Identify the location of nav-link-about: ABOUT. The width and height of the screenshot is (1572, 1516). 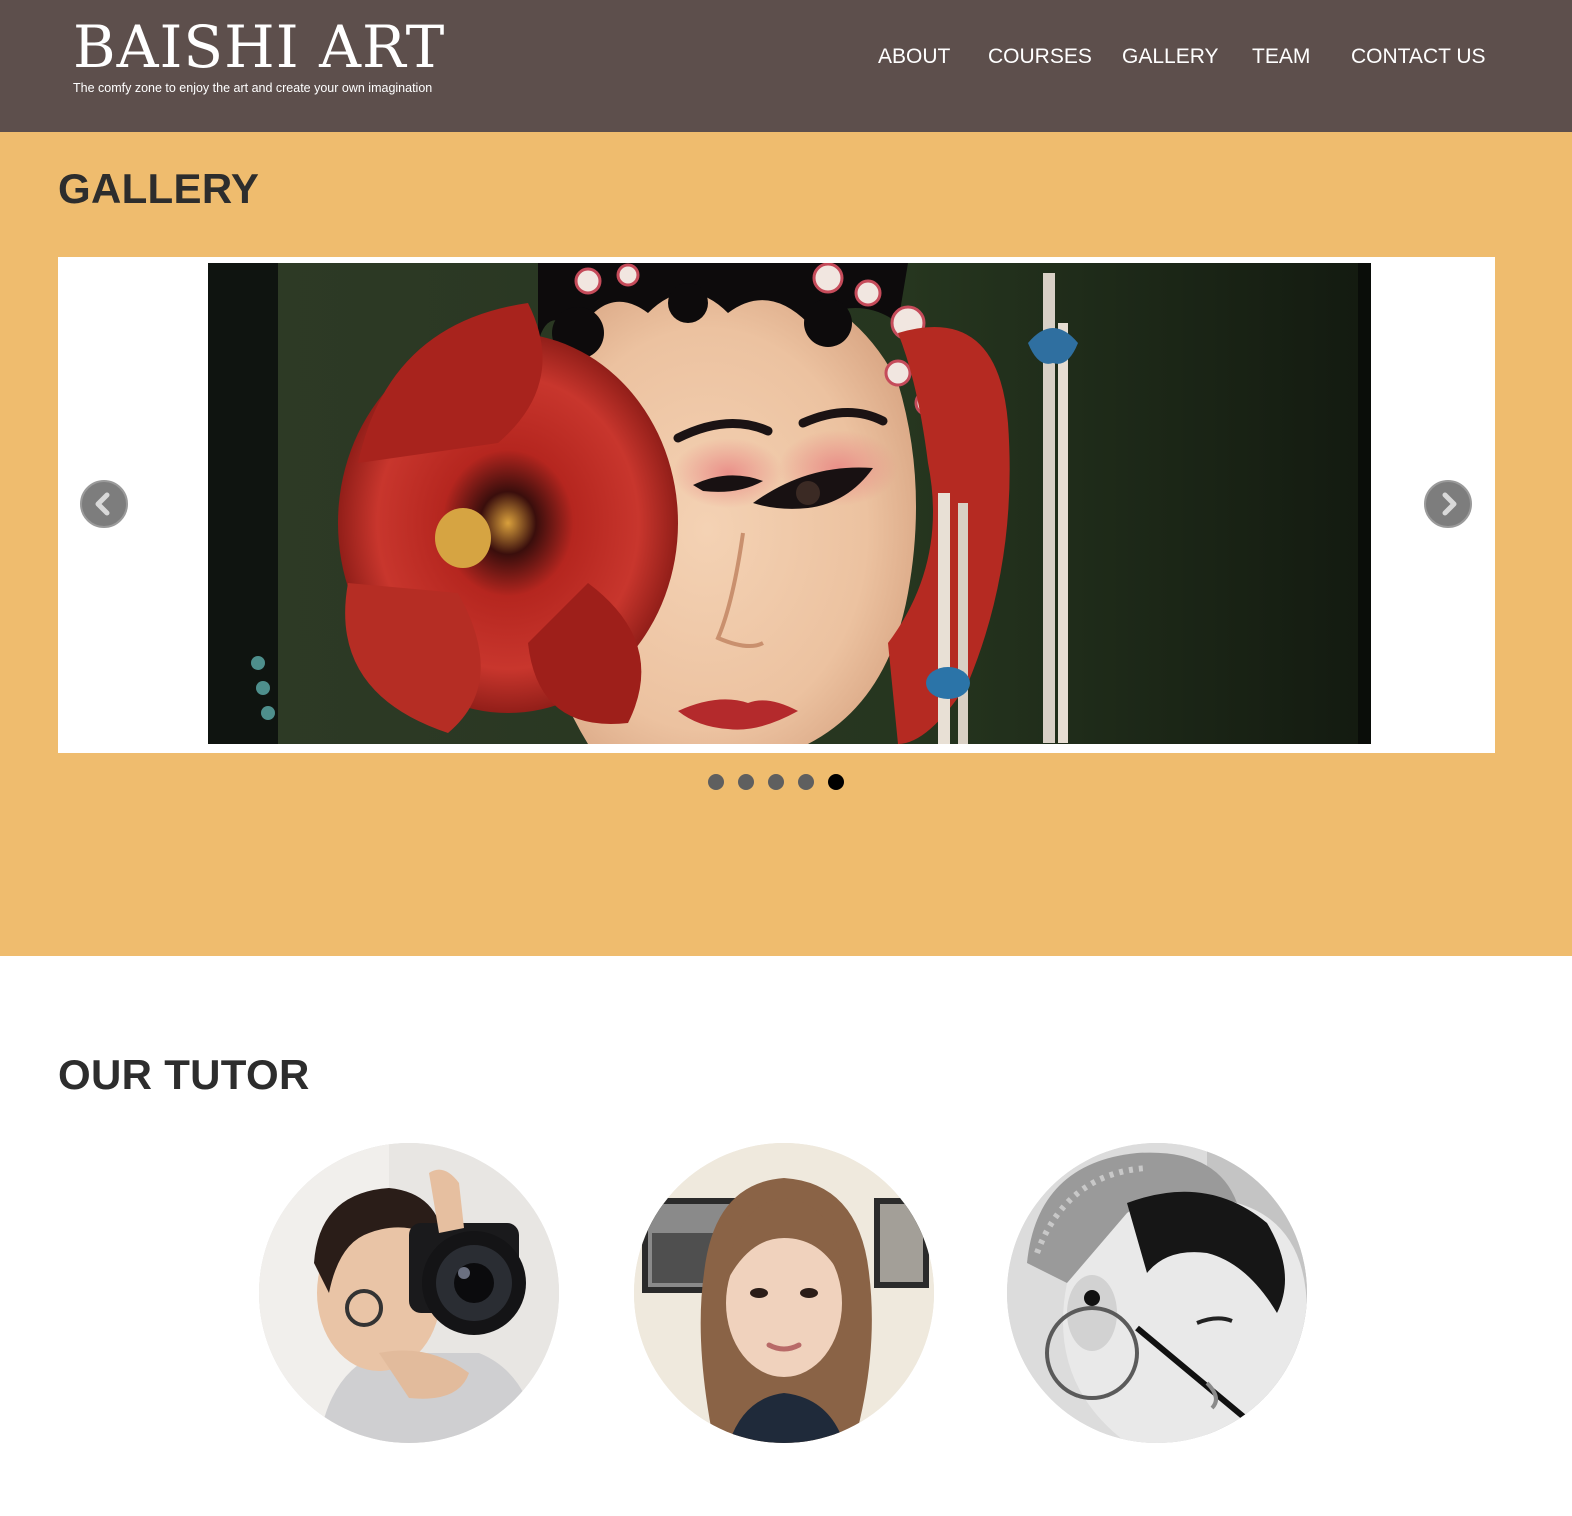
(914, 57).